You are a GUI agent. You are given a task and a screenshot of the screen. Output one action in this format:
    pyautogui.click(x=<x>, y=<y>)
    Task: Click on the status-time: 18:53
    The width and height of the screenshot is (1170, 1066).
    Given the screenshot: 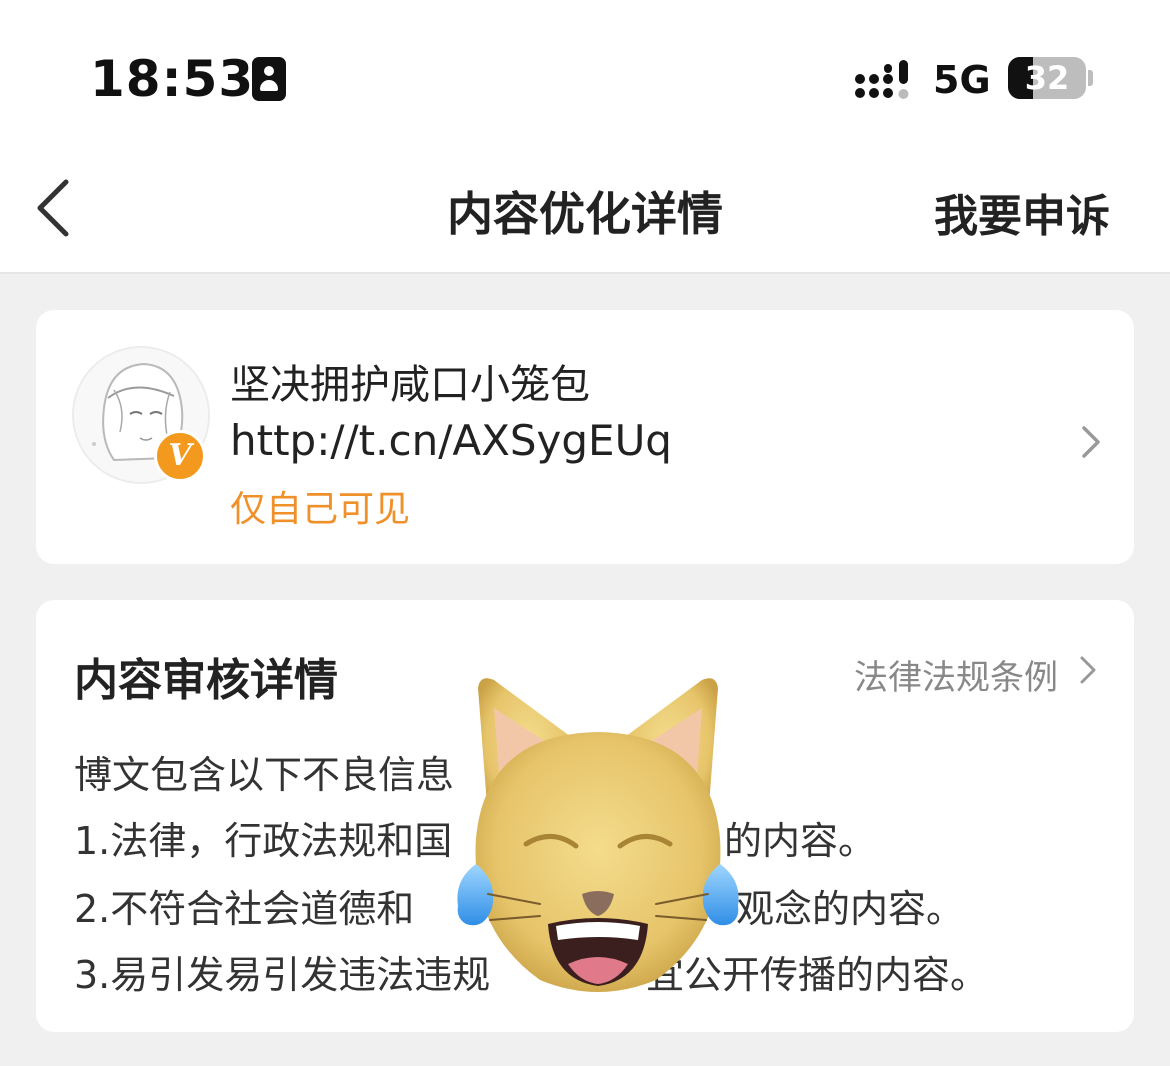 What is the action you would take?
    pyautogui.click(x=172, y=79)
    